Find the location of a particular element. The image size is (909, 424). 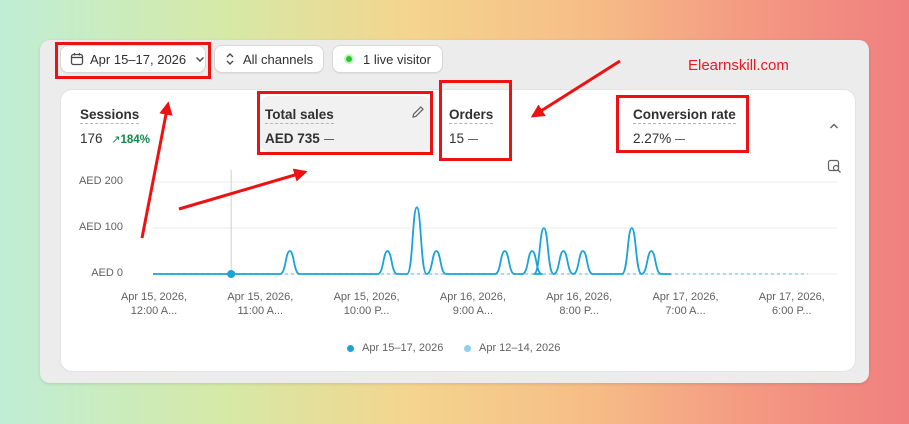

highlight-box-date-range is located at coordinates (133, 60).